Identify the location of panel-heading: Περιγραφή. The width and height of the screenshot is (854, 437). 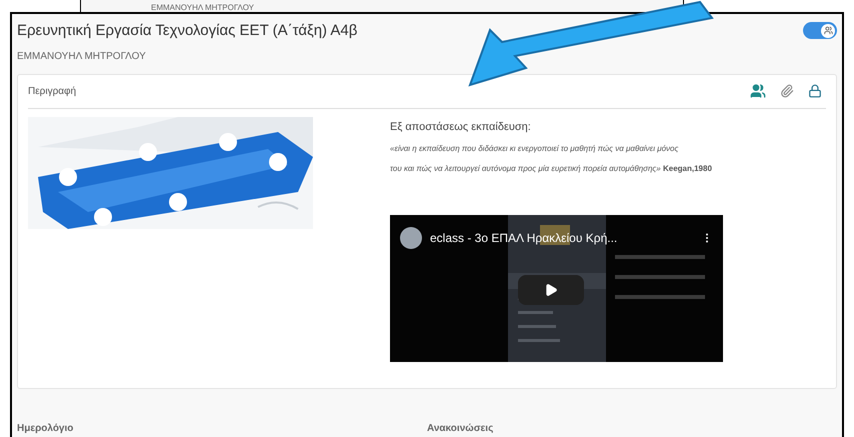
(52, 91).